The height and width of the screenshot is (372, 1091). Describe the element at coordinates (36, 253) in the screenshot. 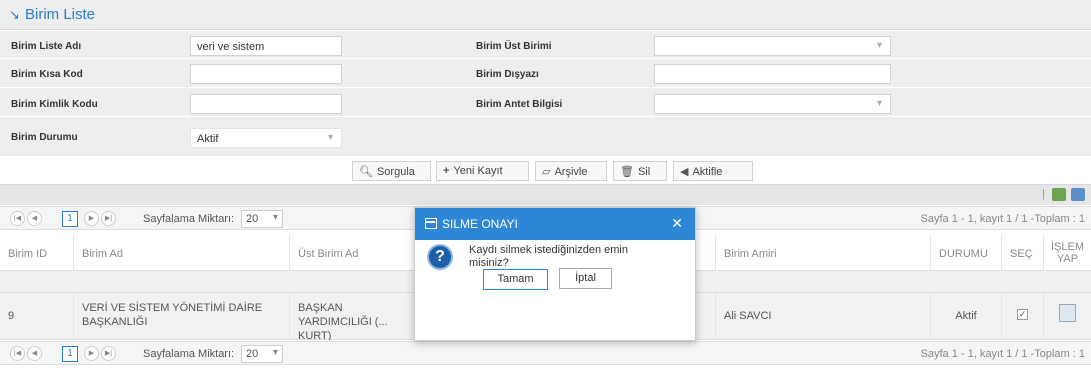

I see `col-birim-id: Birim ID` at that location.